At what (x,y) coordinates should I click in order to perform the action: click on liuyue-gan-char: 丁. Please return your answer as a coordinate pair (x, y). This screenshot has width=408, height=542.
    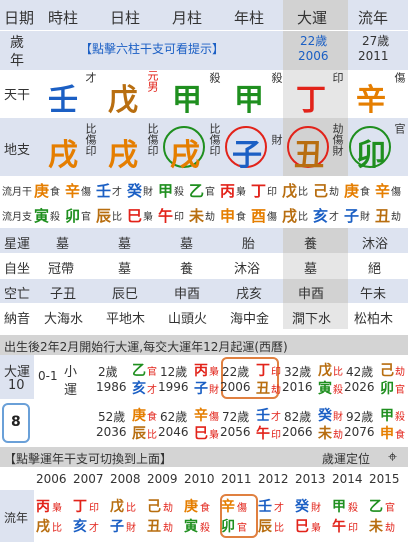
    Looking at the image, I should click on (258, 190).